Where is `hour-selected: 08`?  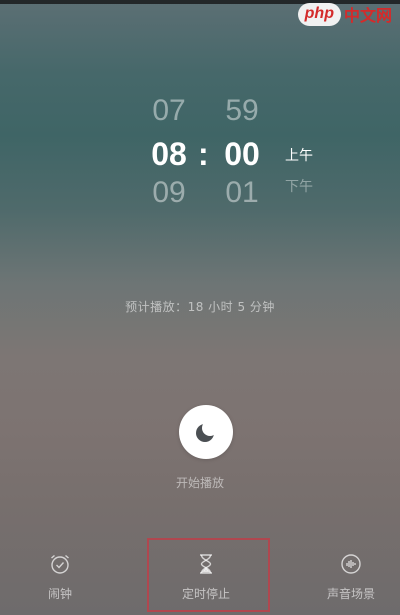
hour-selected: 08 is located at coordinates (169, 154).